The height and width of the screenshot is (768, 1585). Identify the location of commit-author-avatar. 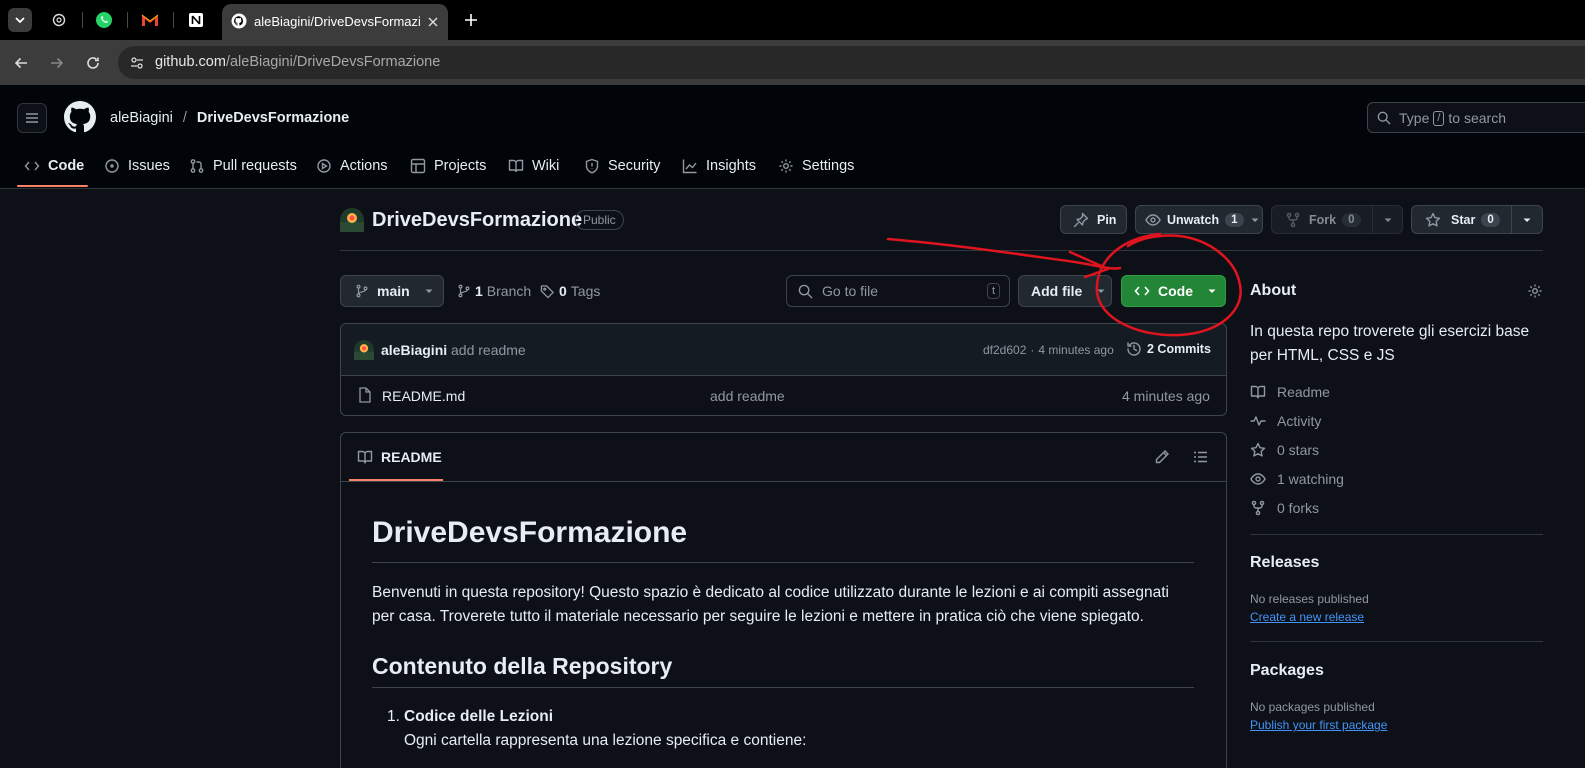
(364, 350).